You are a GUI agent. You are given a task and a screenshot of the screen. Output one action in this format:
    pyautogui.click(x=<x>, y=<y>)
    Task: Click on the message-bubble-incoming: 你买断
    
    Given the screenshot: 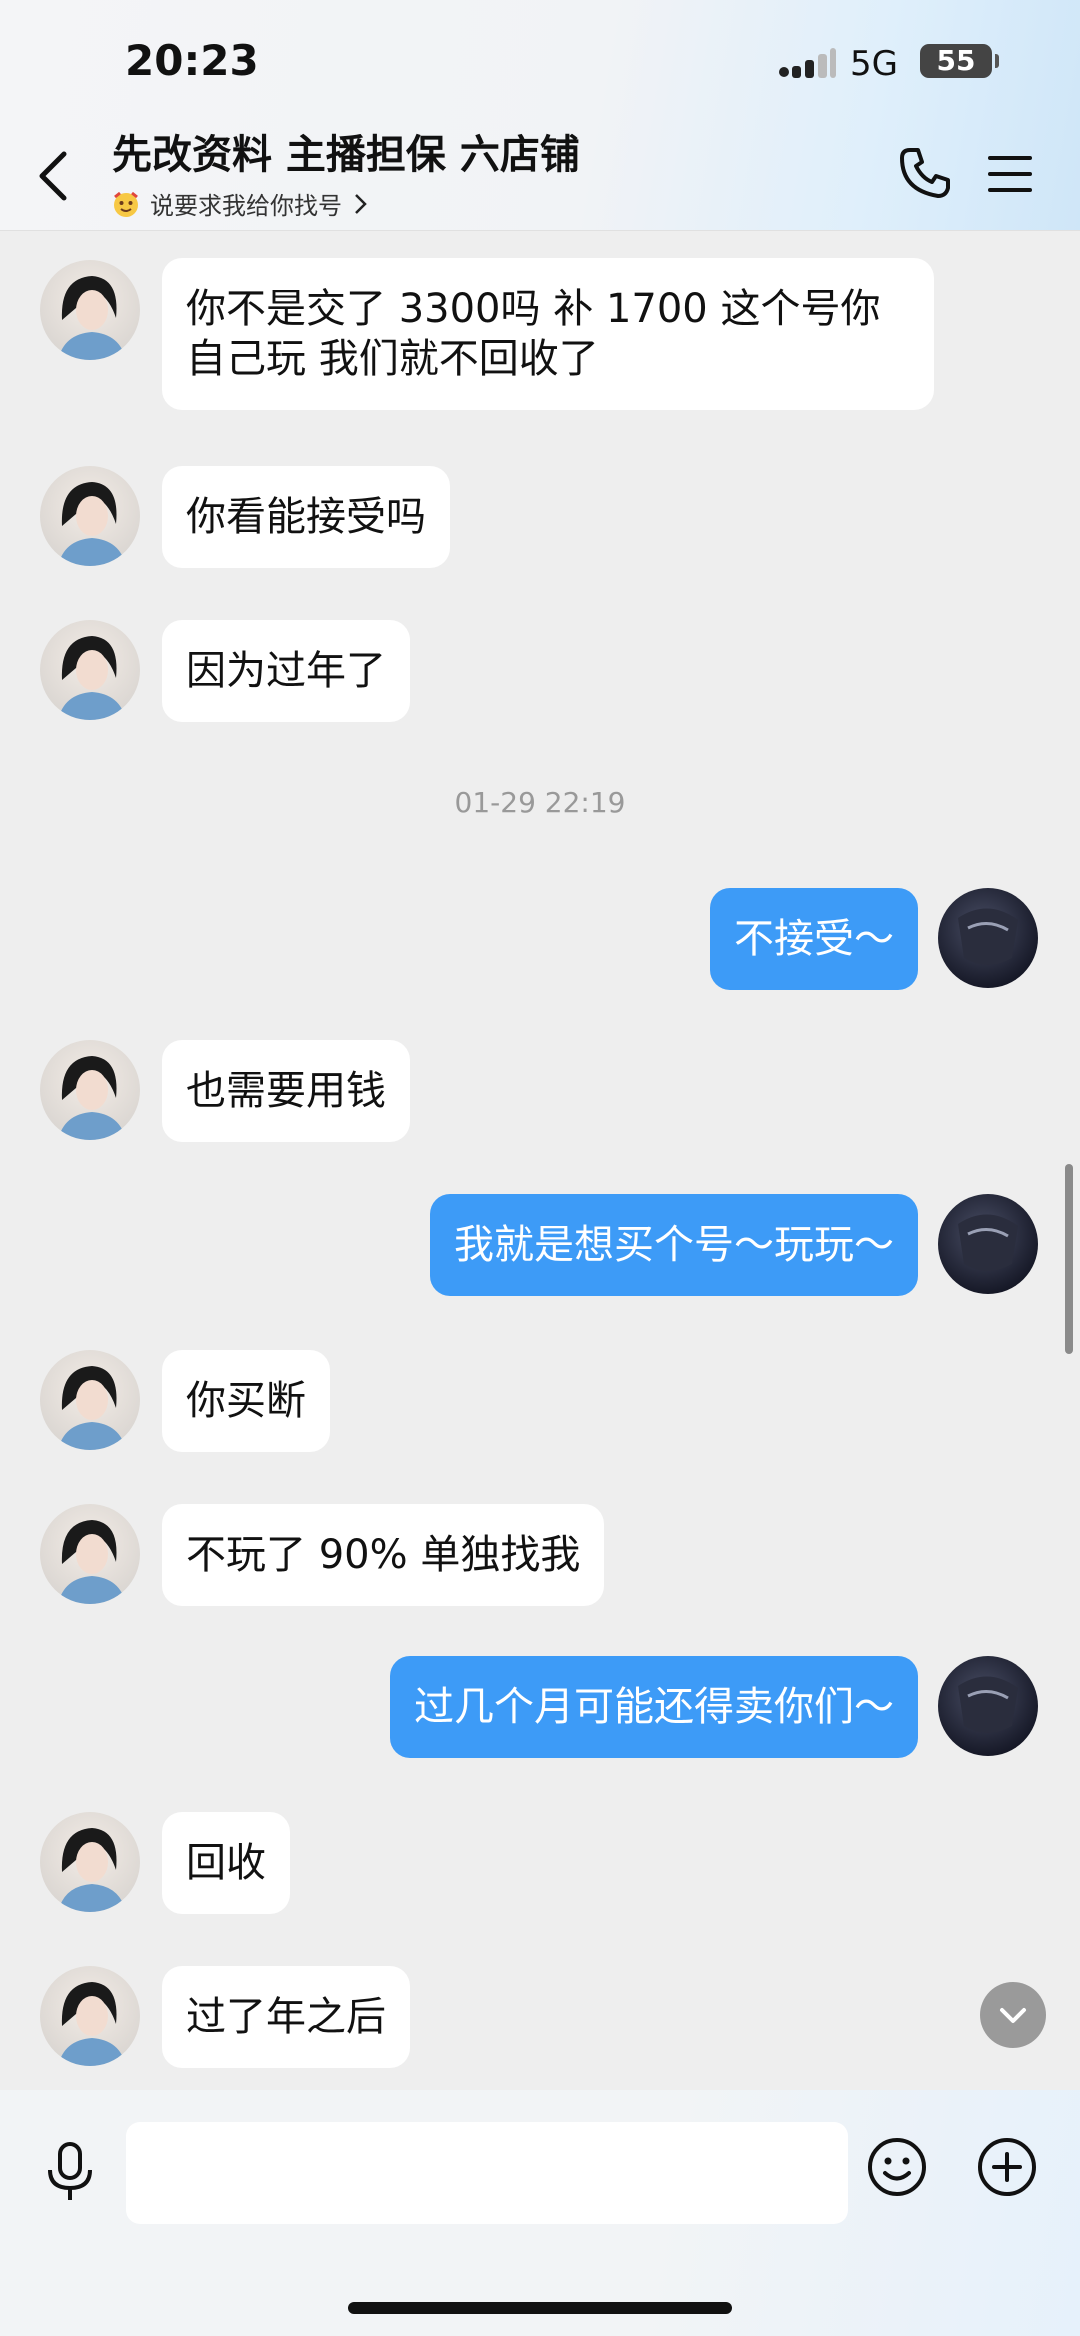 What is the action you would take?
    pyautogui.click(x=246, y=1401)
    